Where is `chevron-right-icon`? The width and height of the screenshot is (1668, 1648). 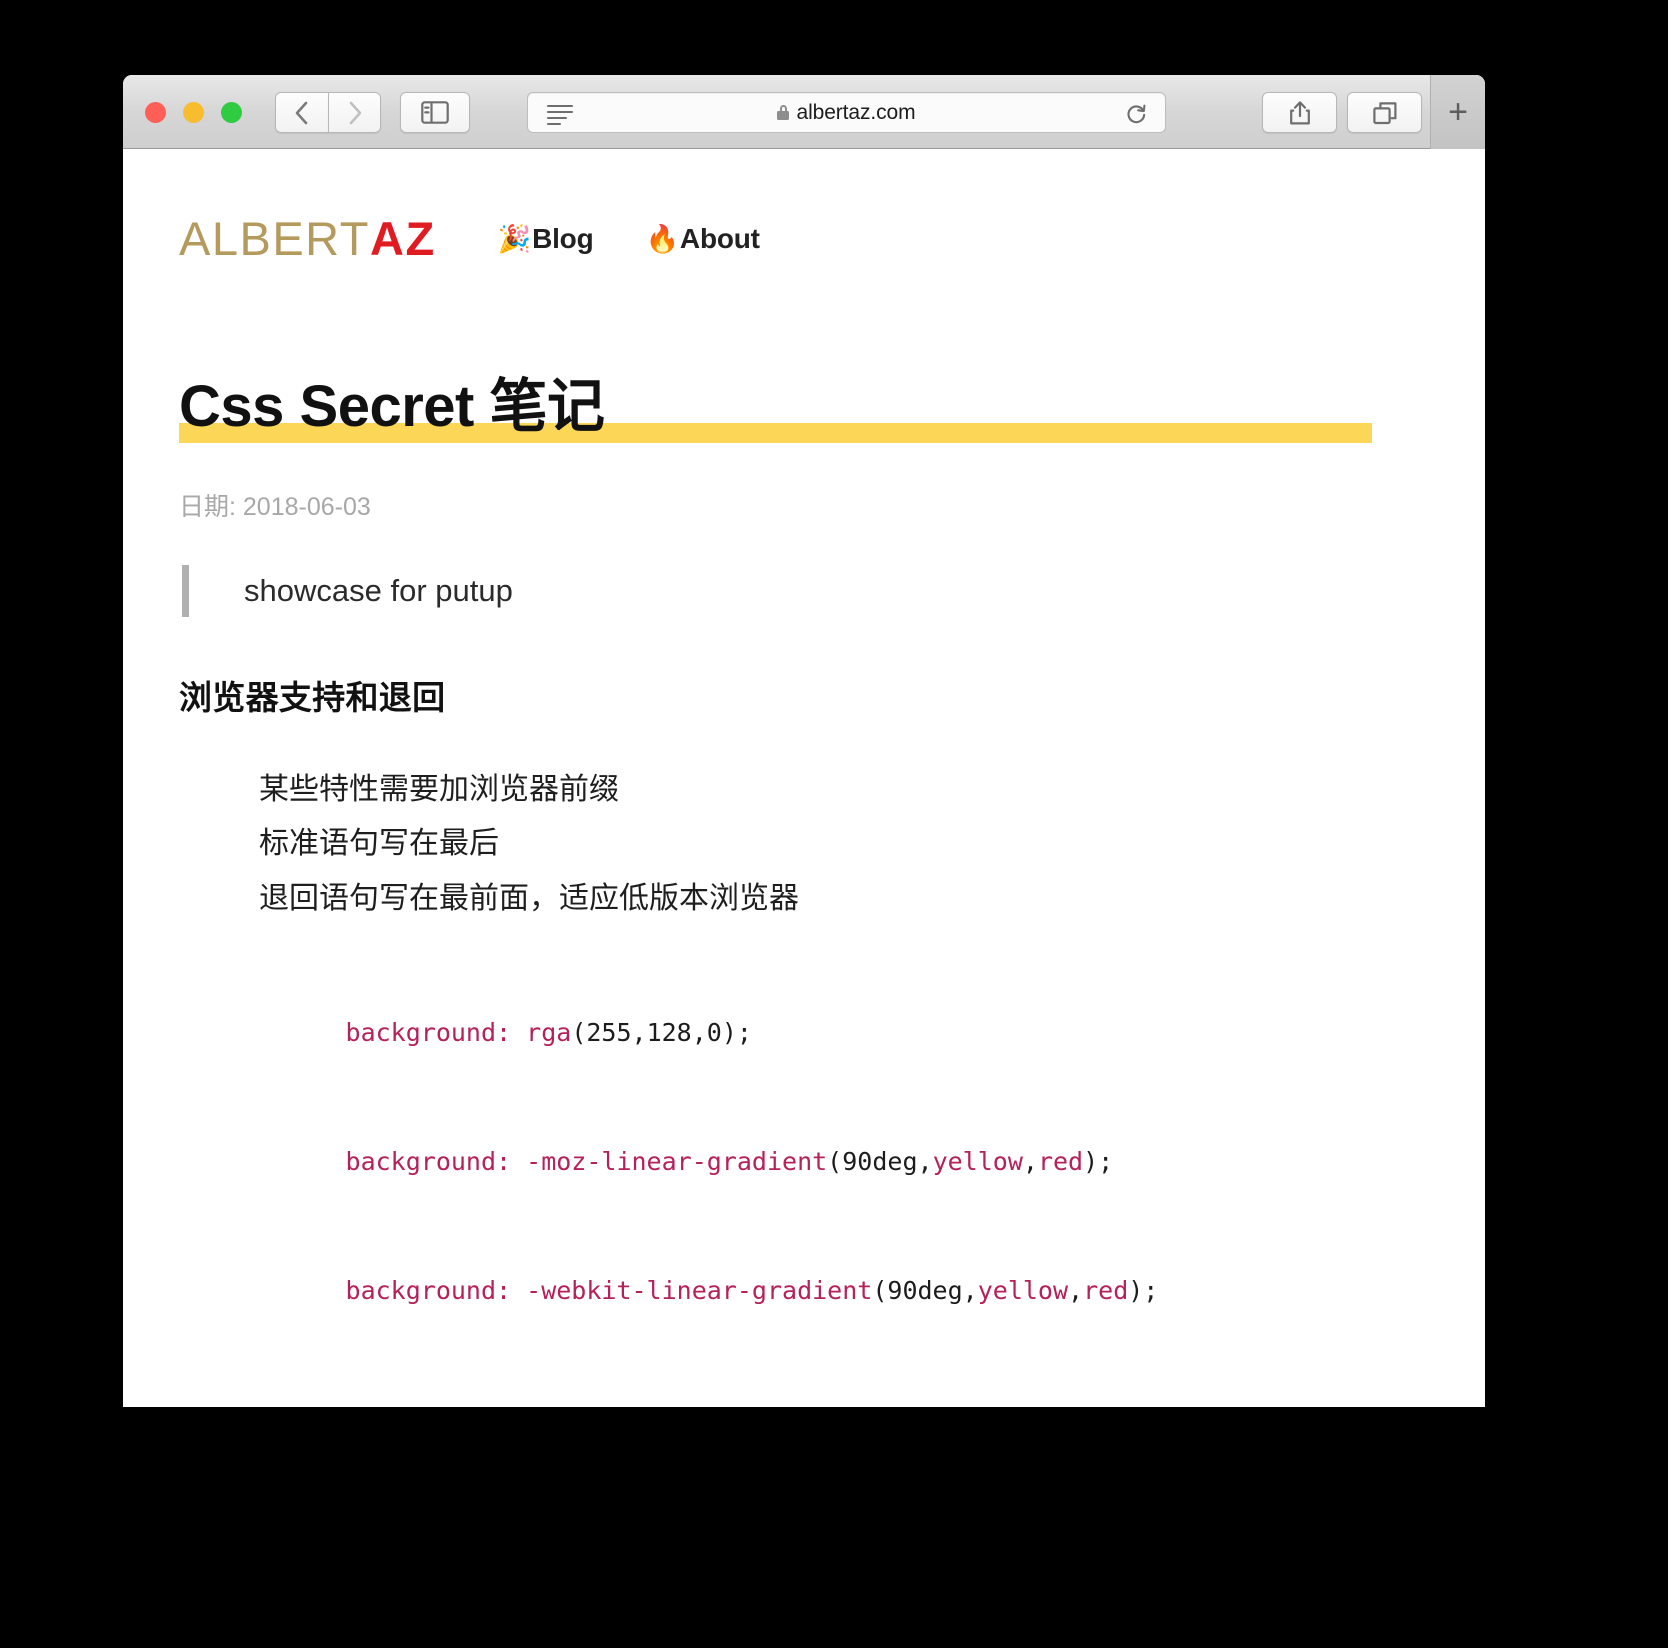 chevron-right-icon is located at coordinates (355, 112).